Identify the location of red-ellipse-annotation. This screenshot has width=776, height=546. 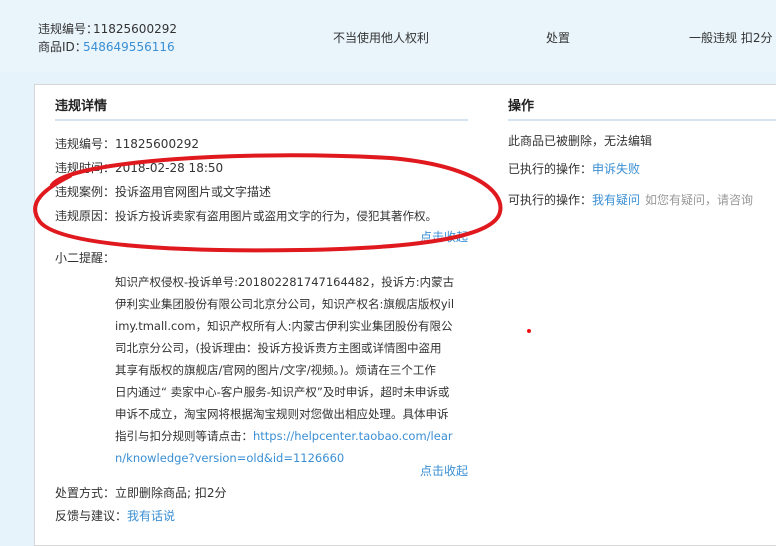
(268, 203).